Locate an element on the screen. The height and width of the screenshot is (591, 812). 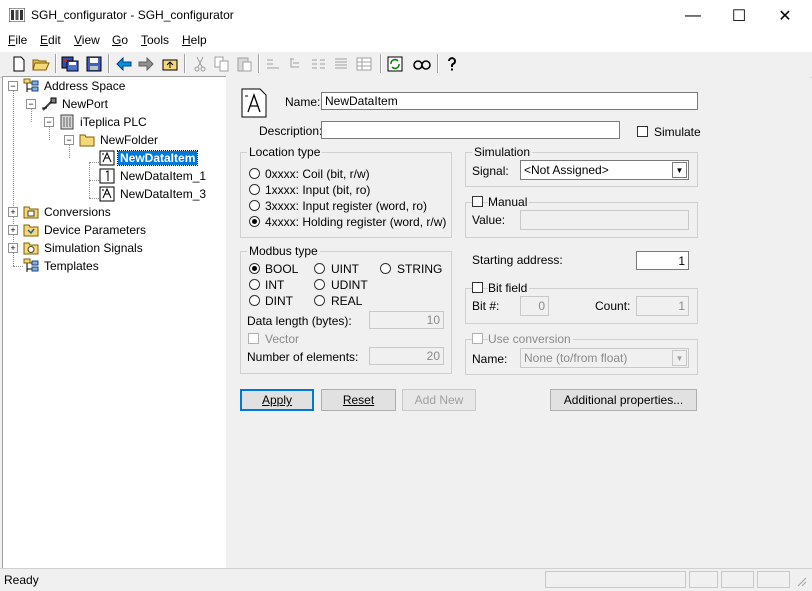
help-icon is located at coordinates (452, 64).